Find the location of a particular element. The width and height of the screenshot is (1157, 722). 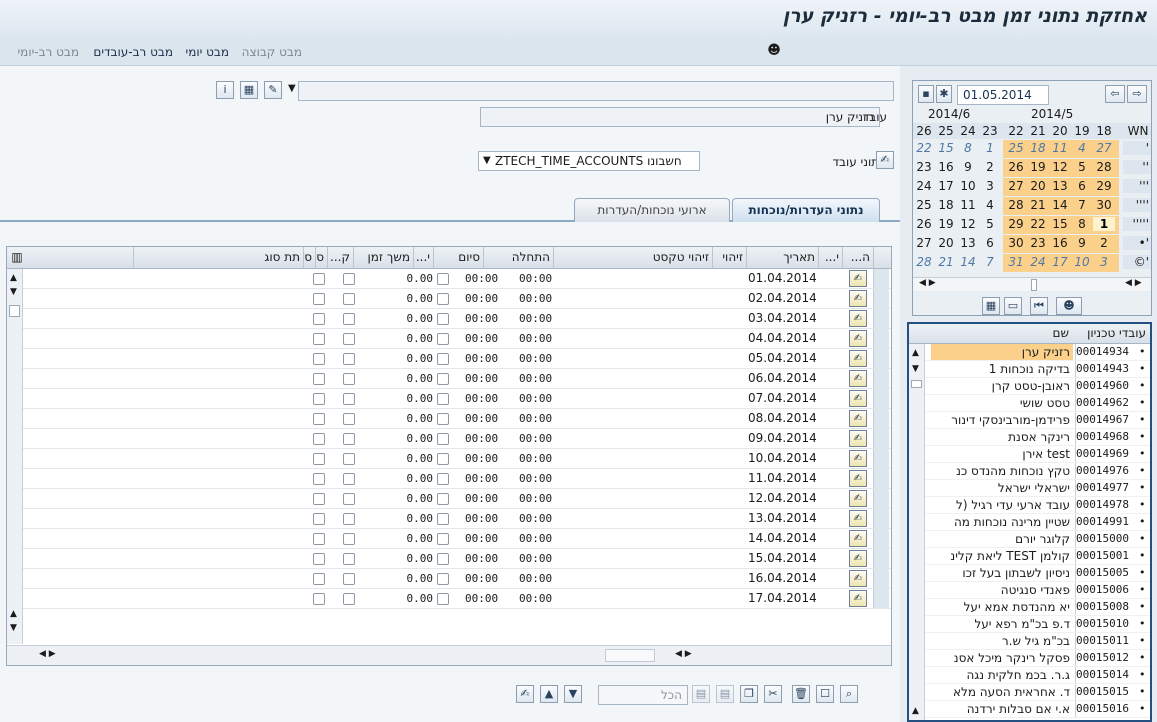

filter-field: הכל is located at coordinates (643, 695).